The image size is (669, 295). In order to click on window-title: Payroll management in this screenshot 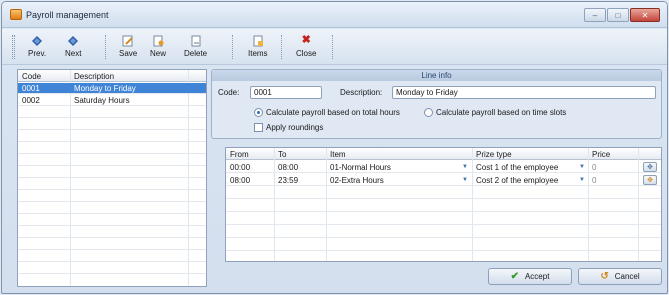, I will do `click(67, 15)`.